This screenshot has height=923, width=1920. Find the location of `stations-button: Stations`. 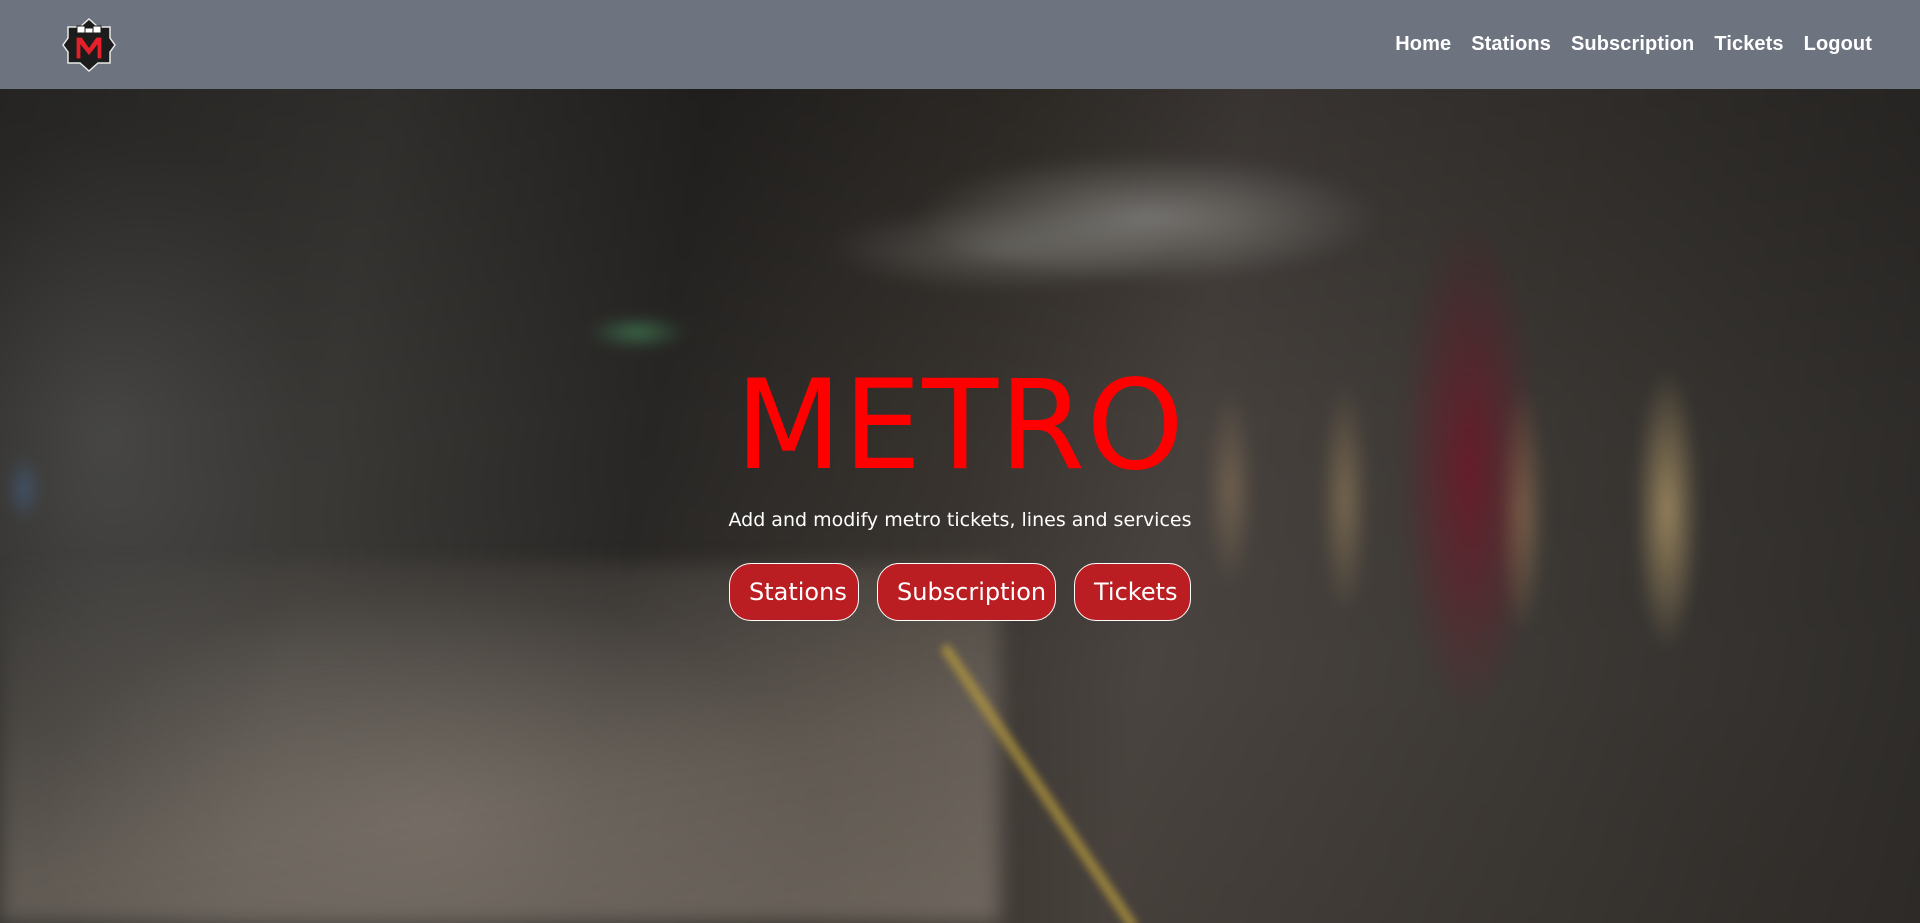

stations-button: Stations is located at coordinates (794, 592).